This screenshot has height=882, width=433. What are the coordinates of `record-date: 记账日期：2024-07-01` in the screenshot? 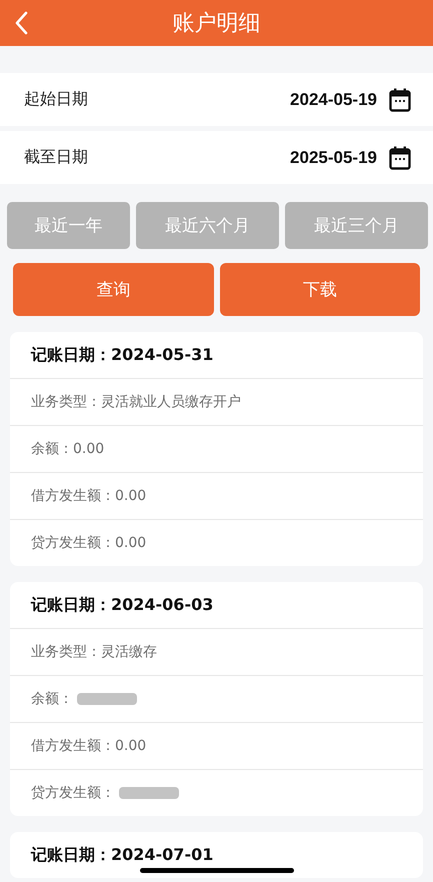 It's located at (122, 855).